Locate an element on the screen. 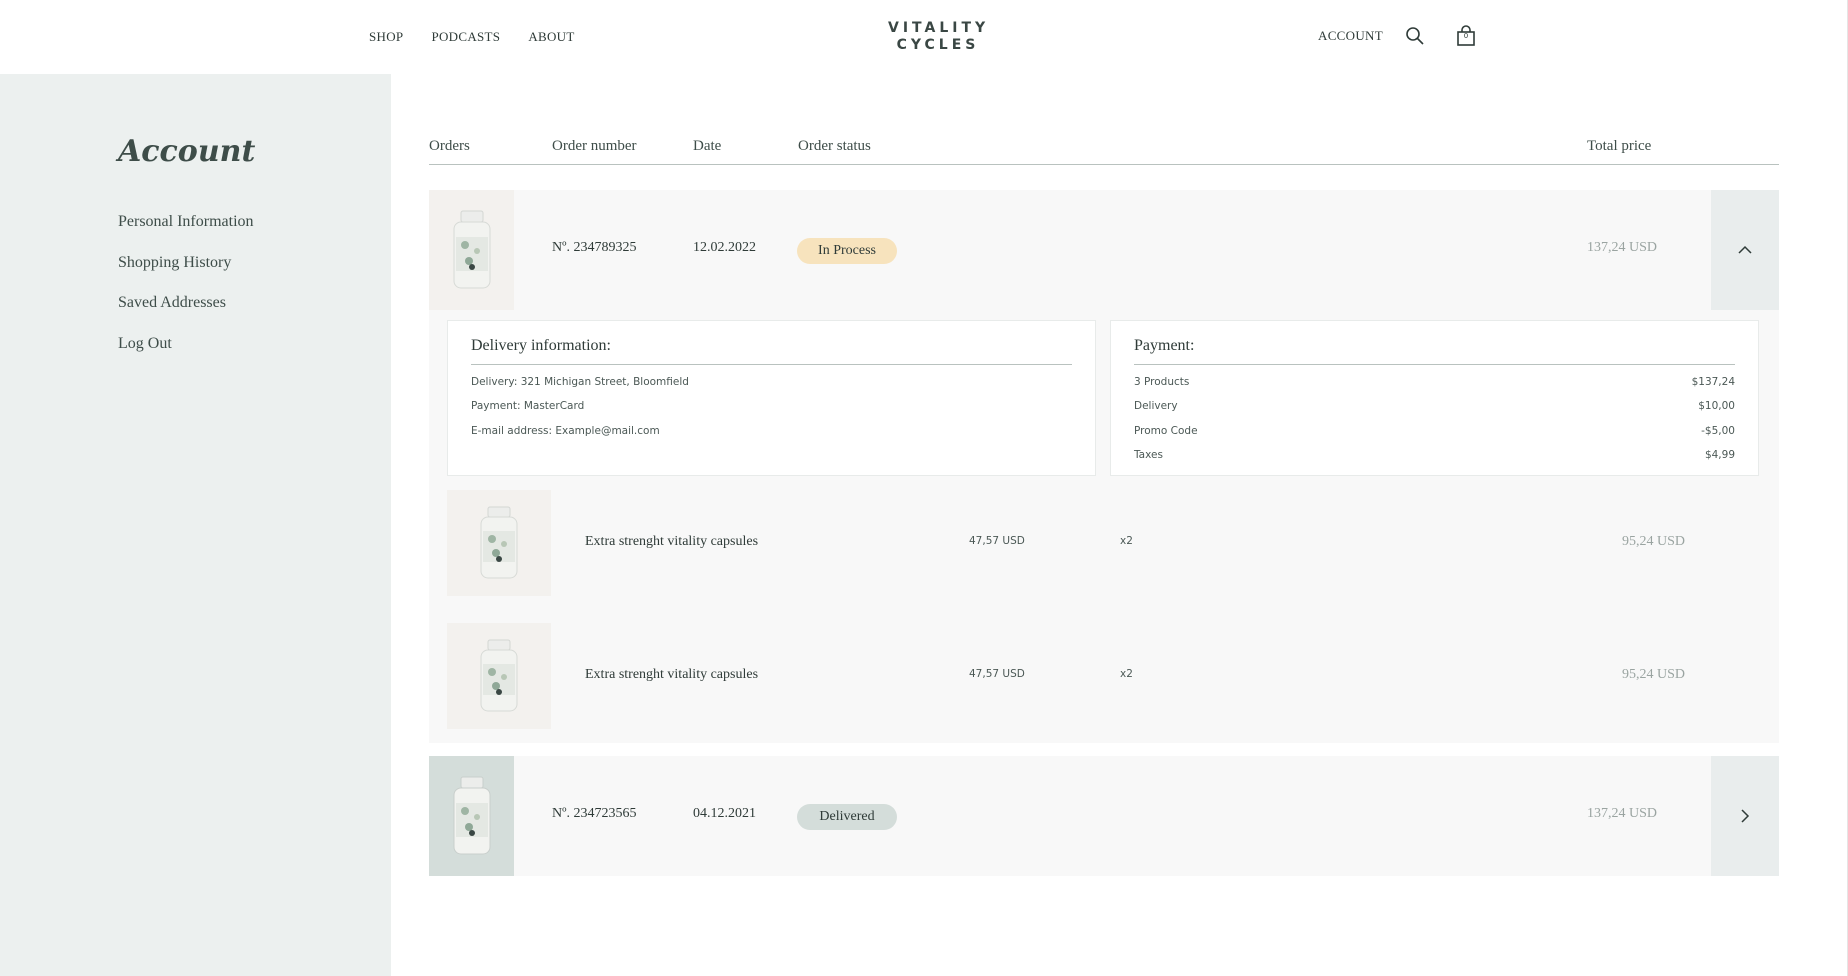 This screenshot has height=976, width=1848. sidebar-item-log-out: Log Out is located at coordinates (186, 355).